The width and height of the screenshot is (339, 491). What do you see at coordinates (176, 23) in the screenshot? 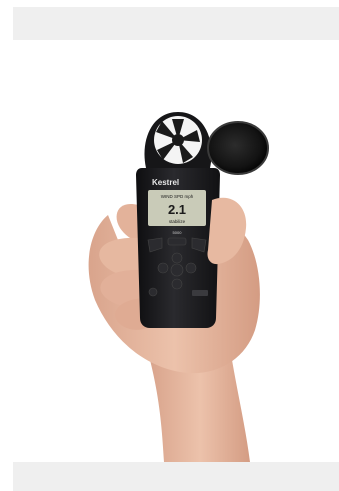
I see `top-band` at bounding box center [176, 23].